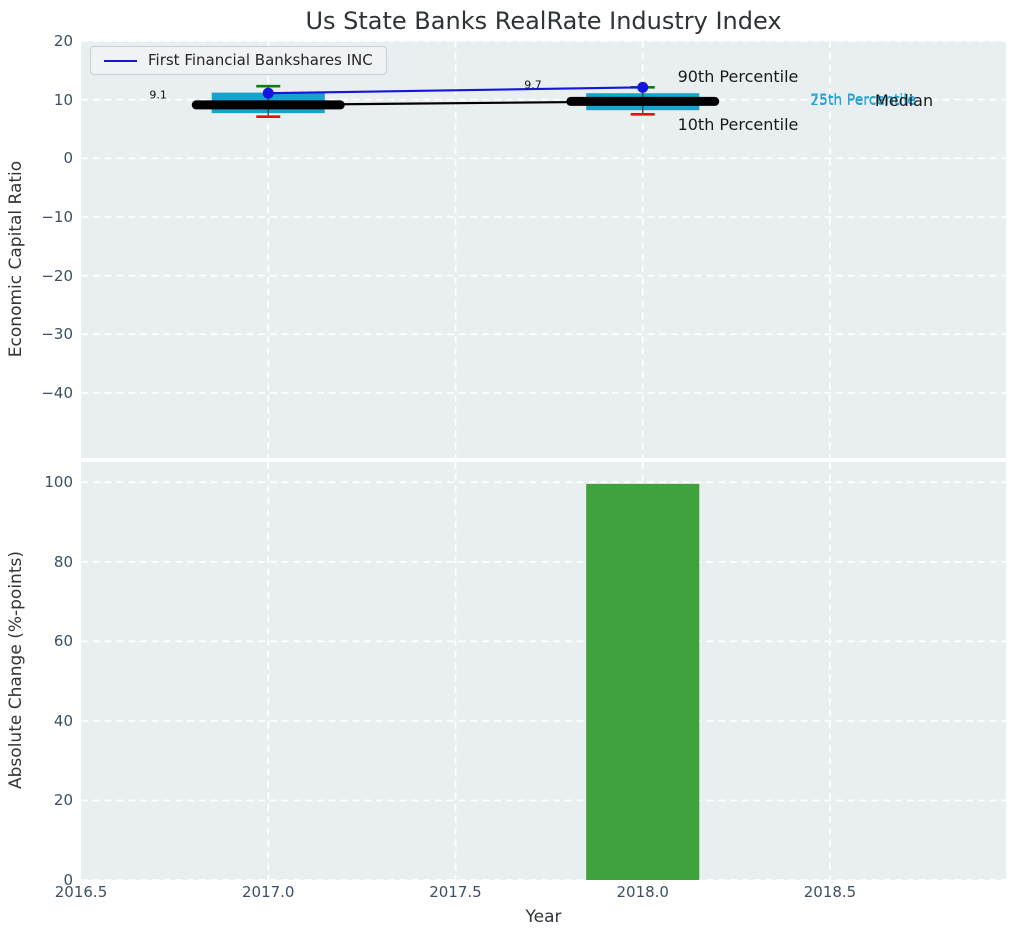  Describe the element at coordinates (158, 95) in the screenshot. I see `median-value-2017: 9.1` at that location.